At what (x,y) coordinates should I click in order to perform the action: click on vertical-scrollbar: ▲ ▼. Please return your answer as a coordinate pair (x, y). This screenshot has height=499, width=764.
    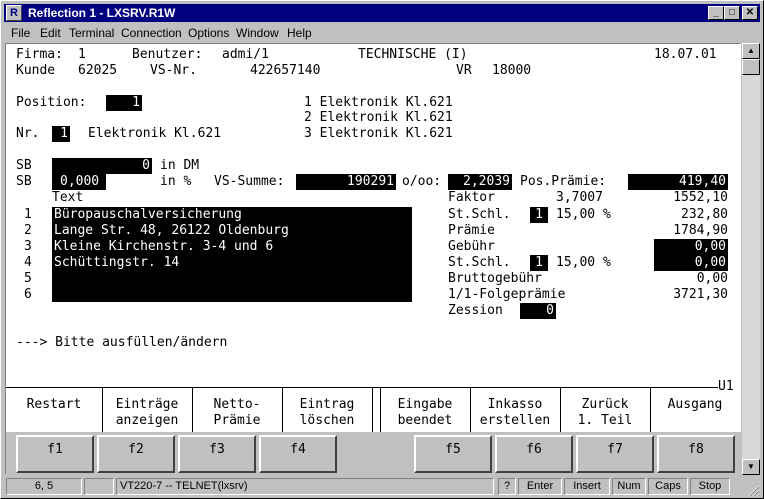
    Looking at the image, I should click on (751, 259).